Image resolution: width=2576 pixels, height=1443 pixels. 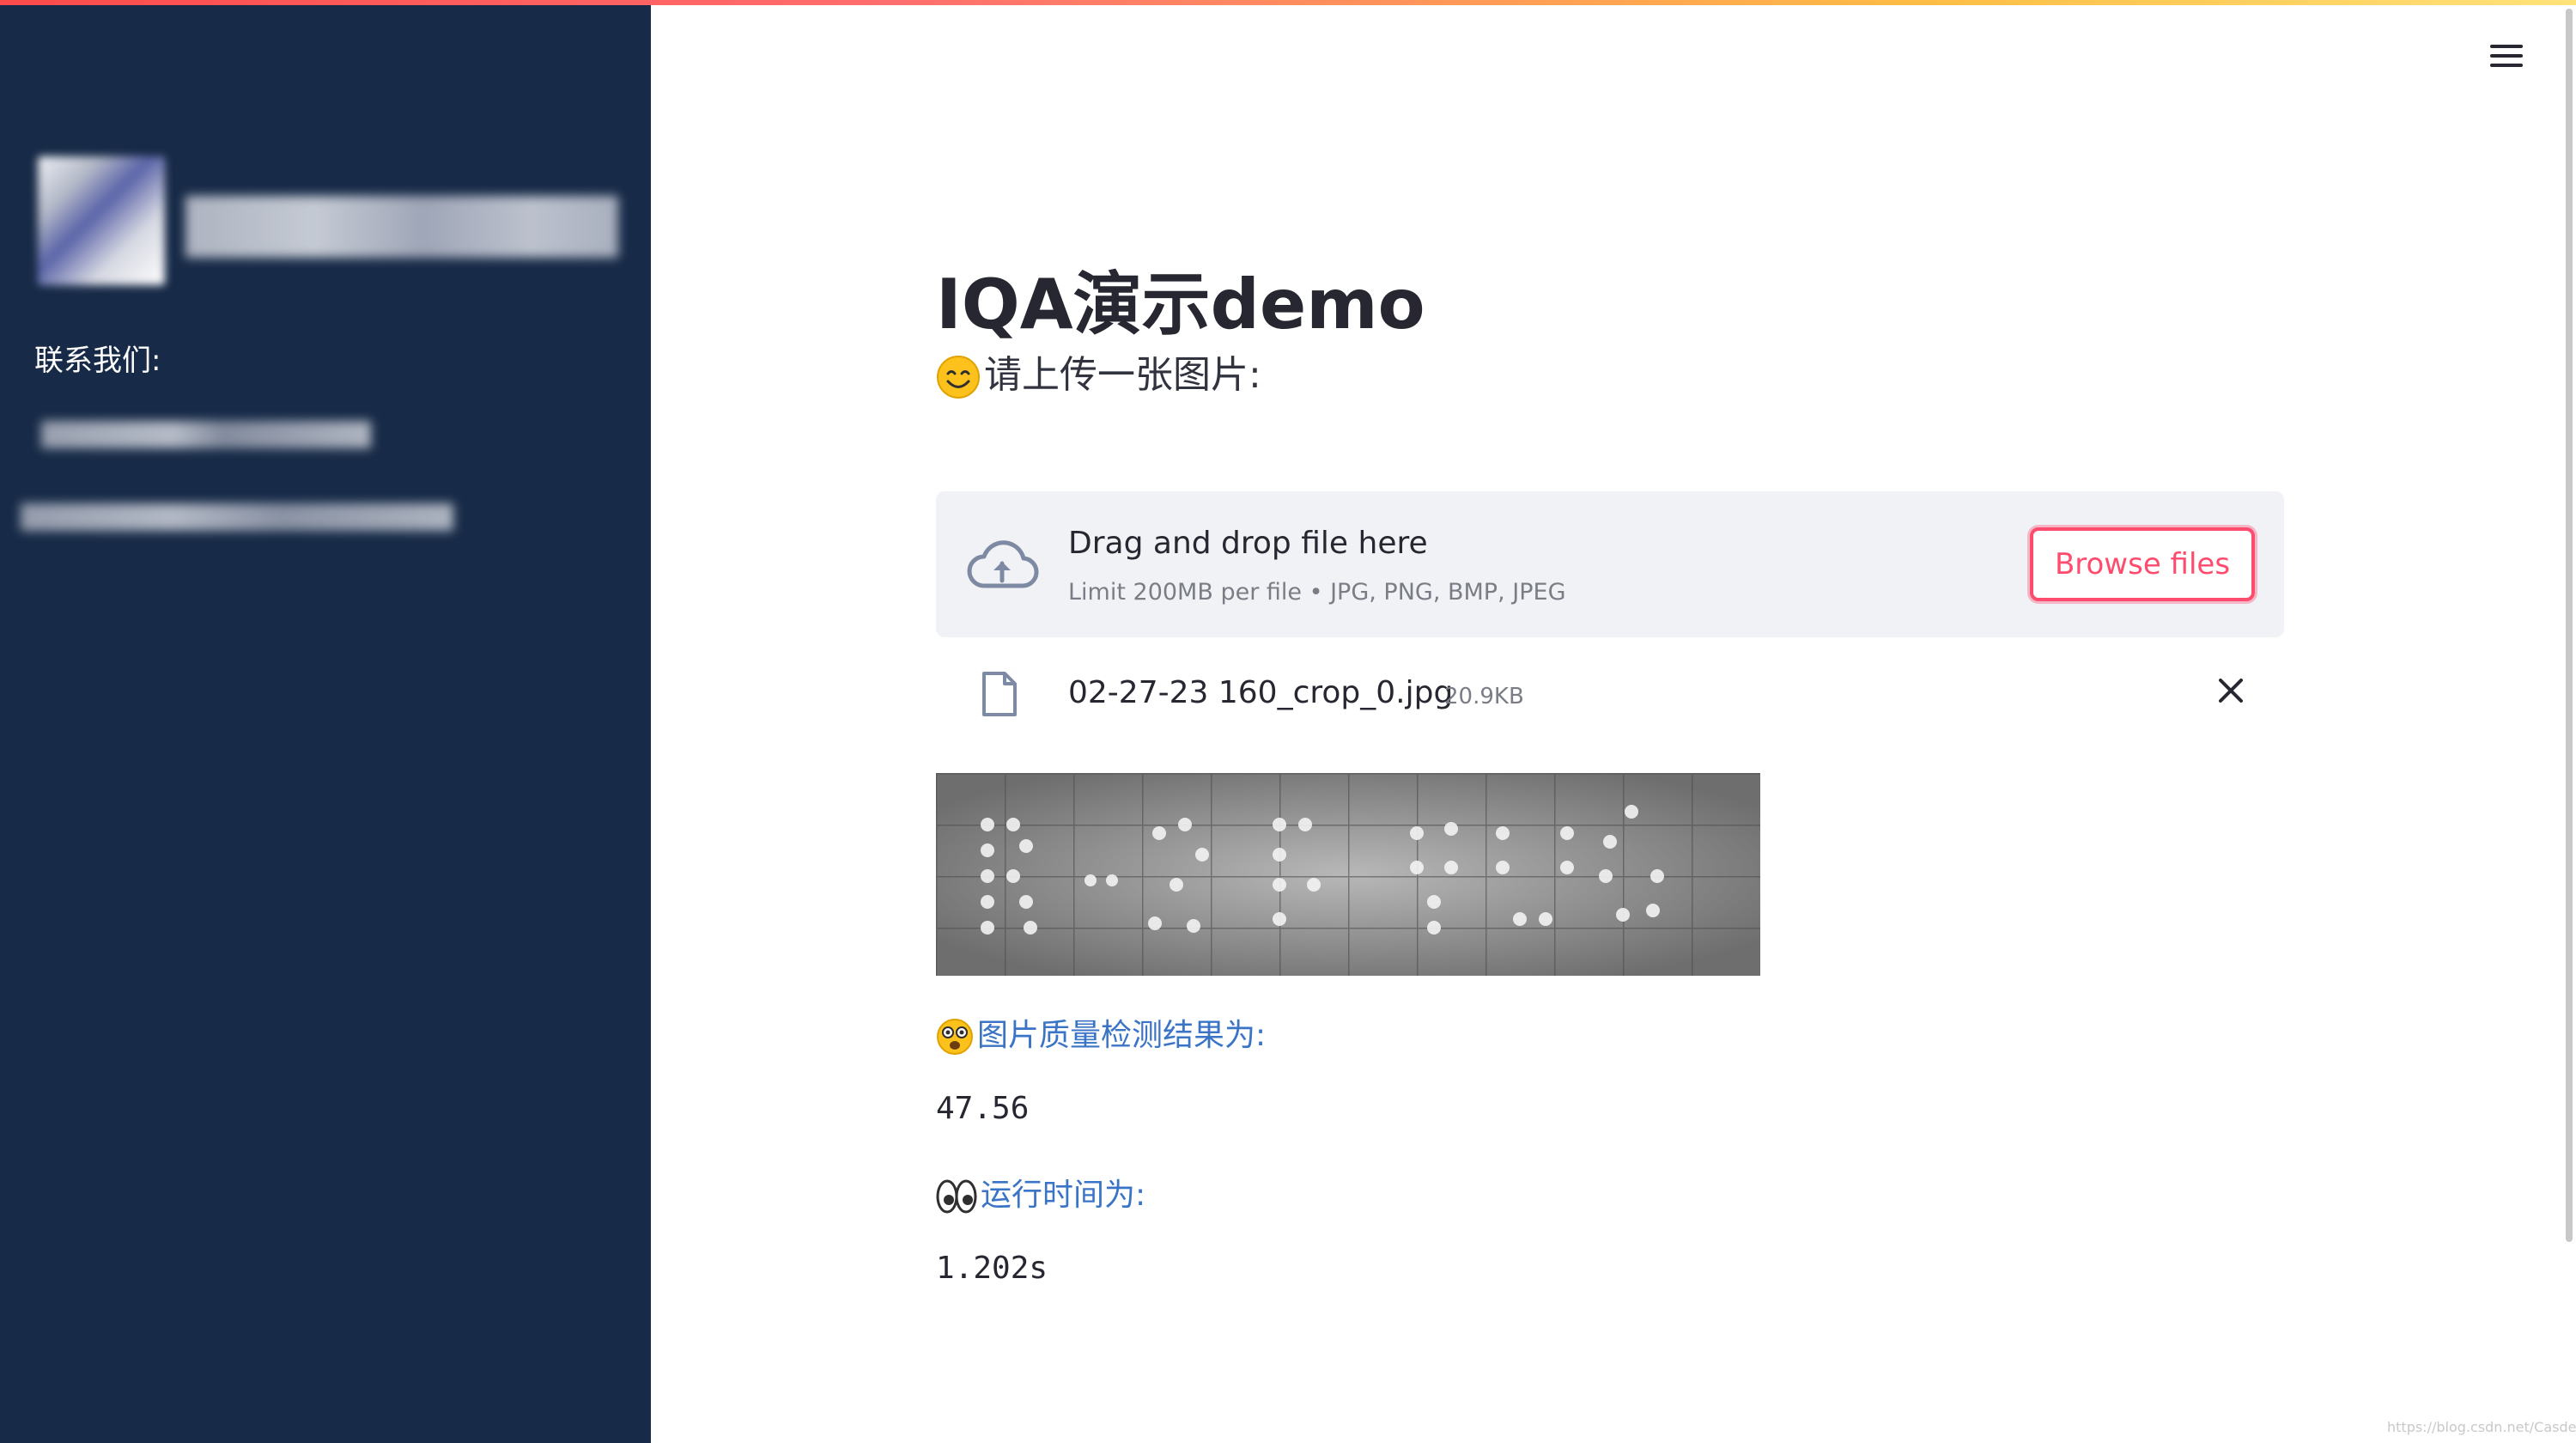 I want to click on contact-label: 联系我们:, so click(x=98, y=361).